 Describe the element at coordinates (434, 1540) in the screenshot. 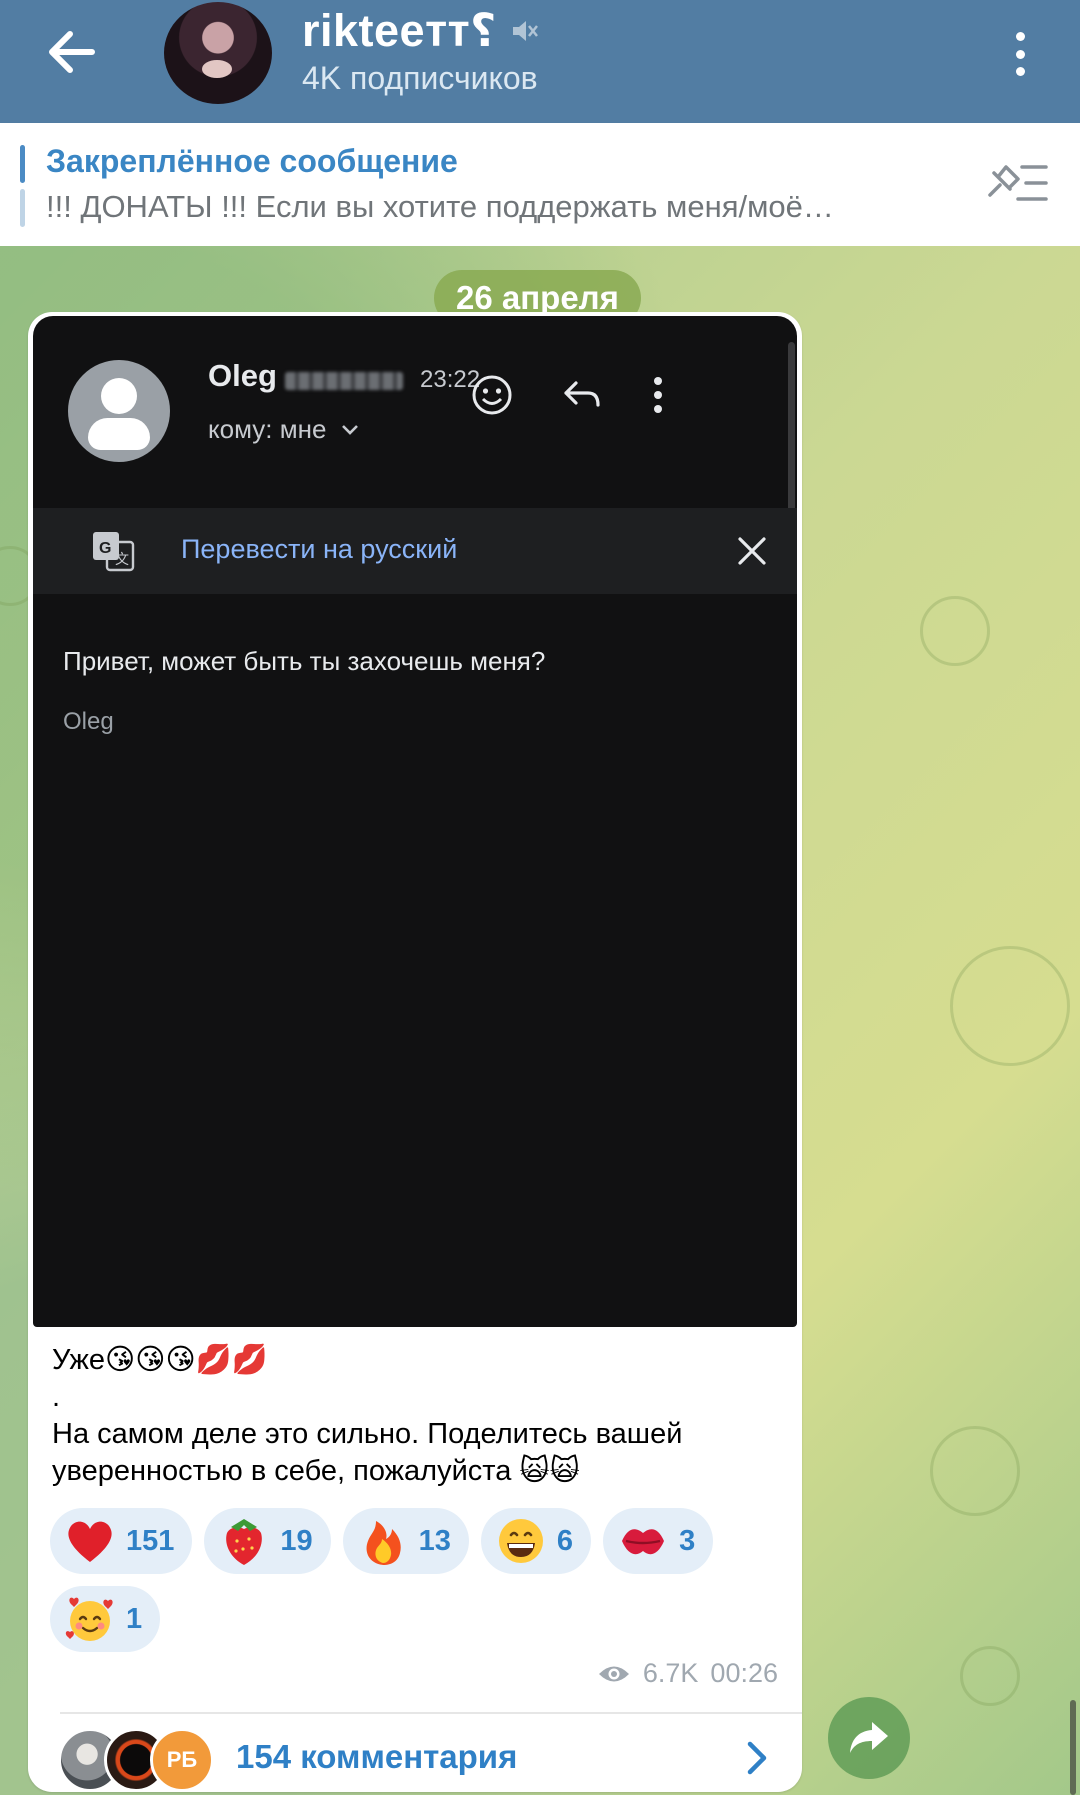

I see `reaction-count: 13` at that location.